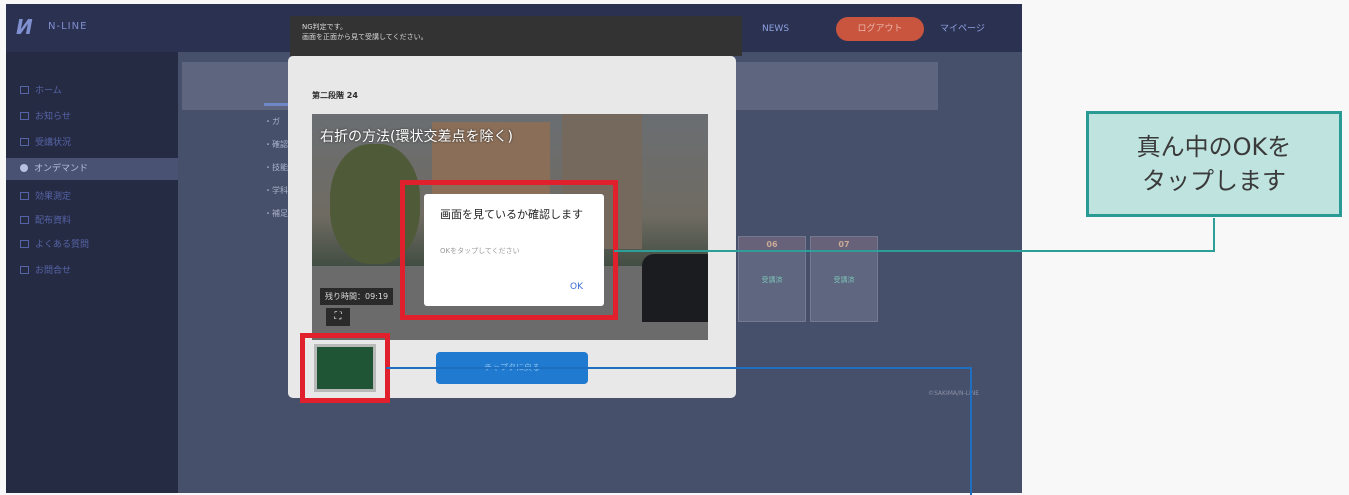 Image resolution: width=1349 pixels, height=495 pixels. What do you see at coordinates (68, 26) in the screenshot?
I see `app-logo-text: N-LINE` at bounding box center [68, 26].